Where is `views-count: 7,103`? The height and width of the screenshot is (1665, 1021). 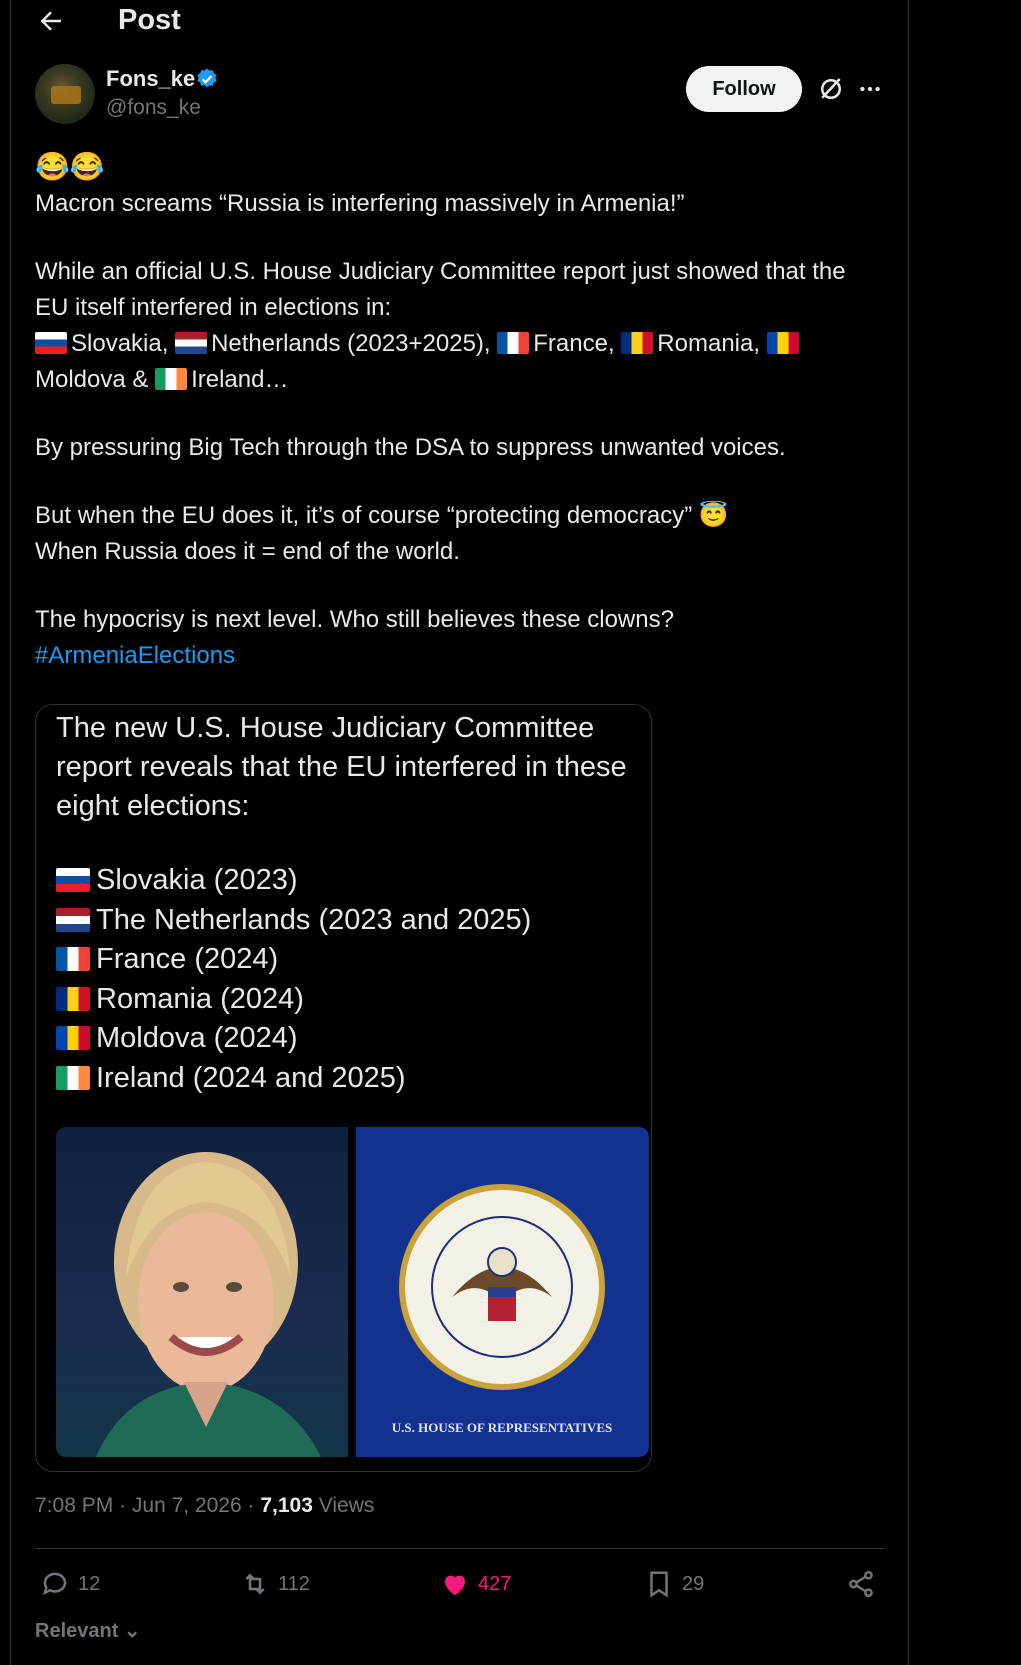
views-count: 7,103 is located at coordinates (286, 1505).